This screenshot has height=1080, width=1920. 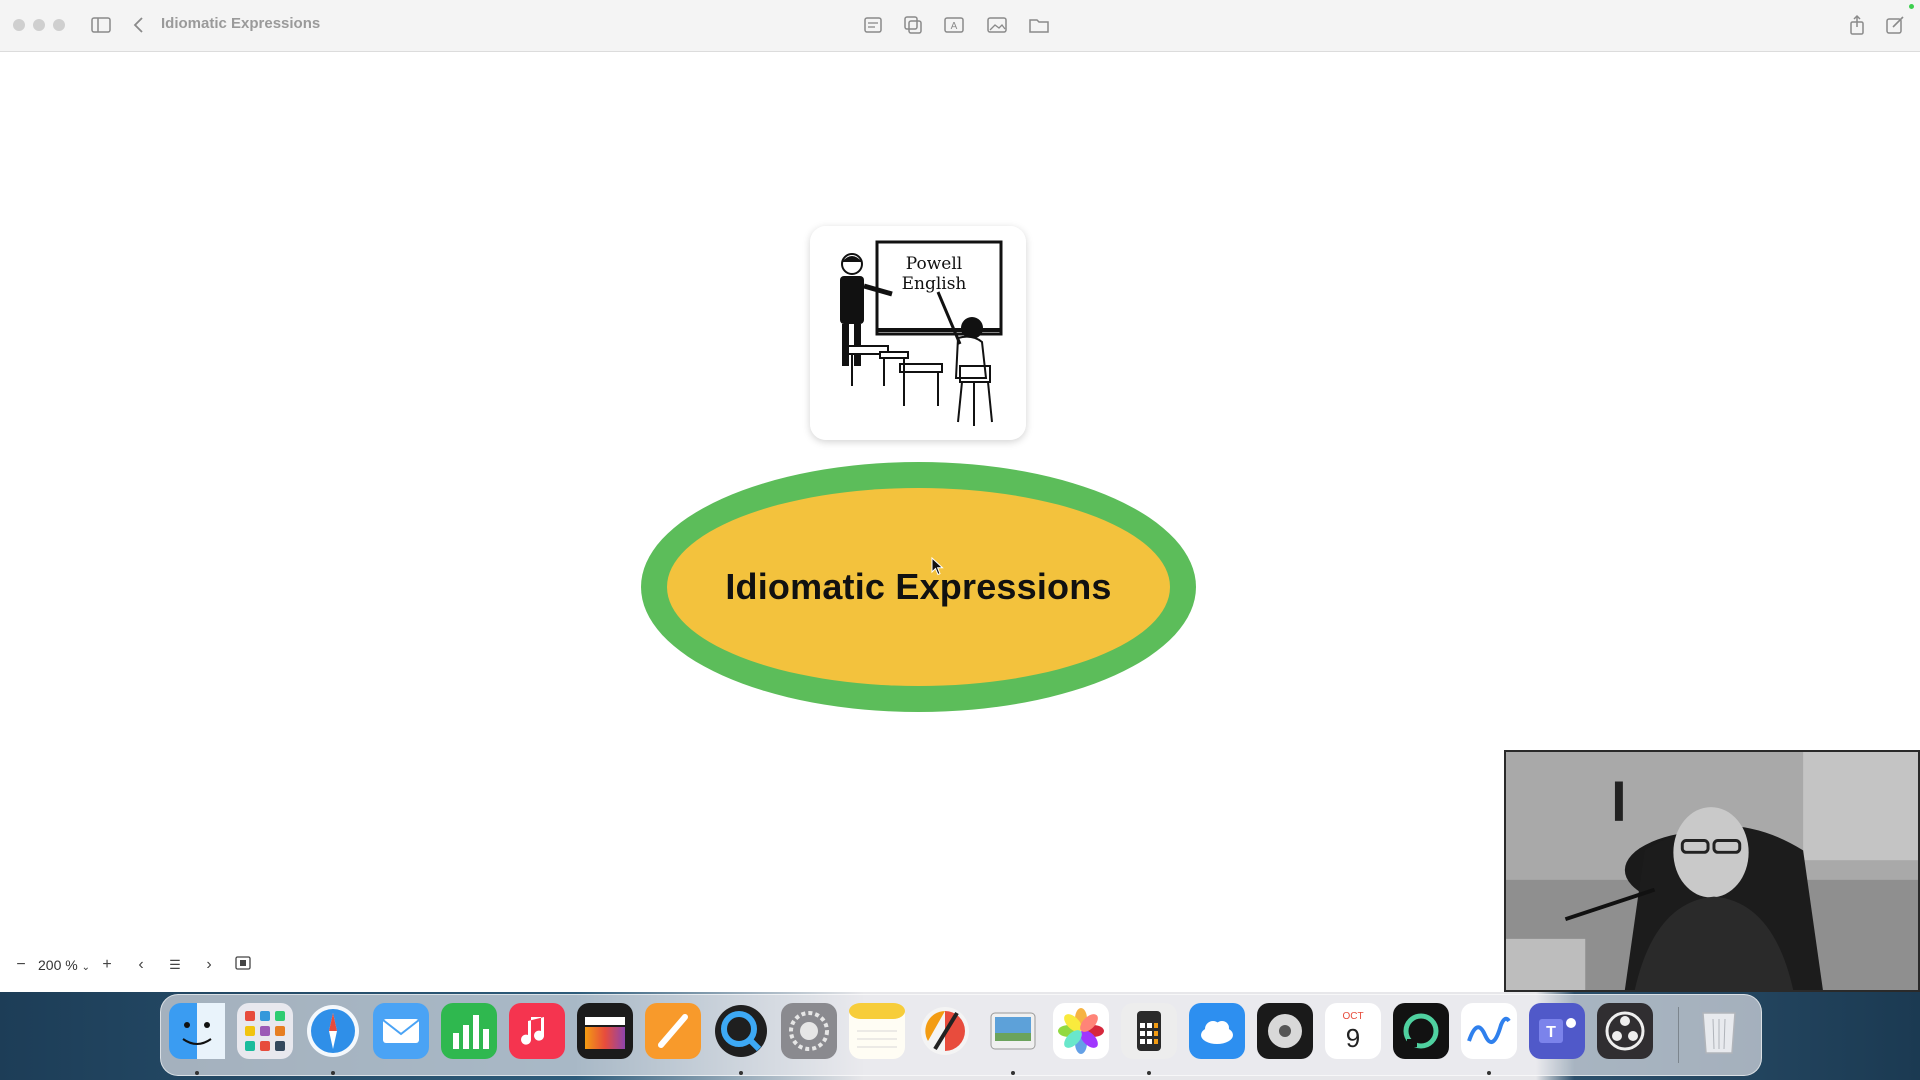 What do you see at coordinates (1911, 6) in the screenshot?
I see `recording-indicator` at bounding box center [1911, 6].